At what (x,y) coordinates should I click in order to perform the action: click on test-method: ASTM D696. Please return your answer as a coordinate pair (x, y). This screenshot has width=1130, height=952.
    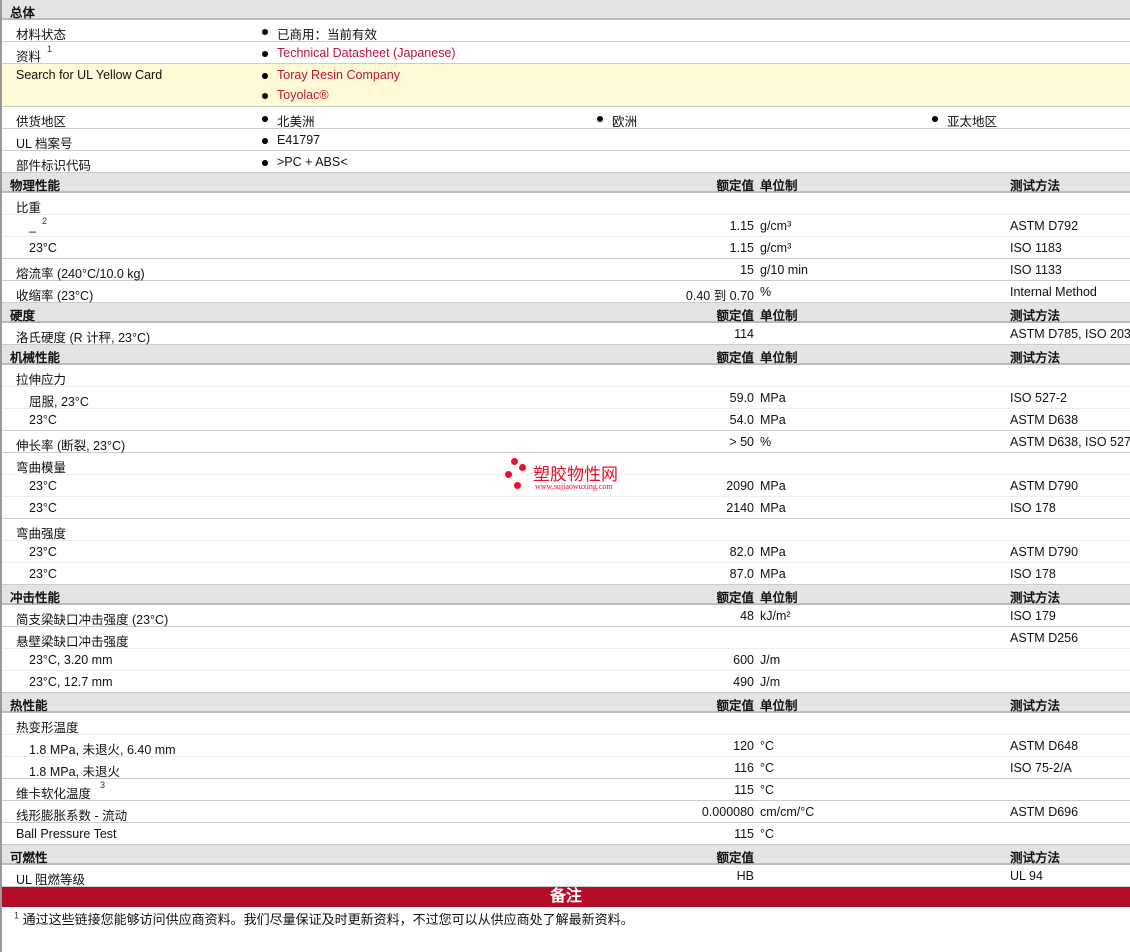
    Looking at the image, I should click on (1044, 812).